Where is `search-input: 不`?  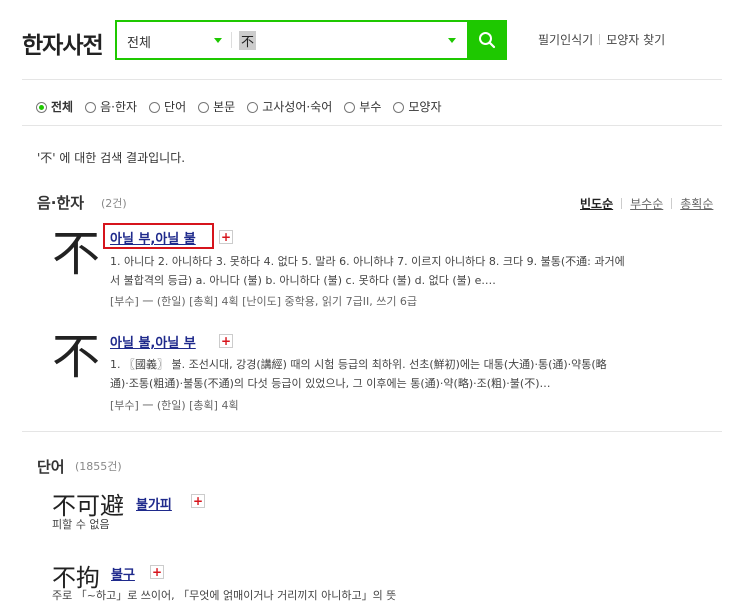
search-input: 不 is located at coordinates (248, 40).